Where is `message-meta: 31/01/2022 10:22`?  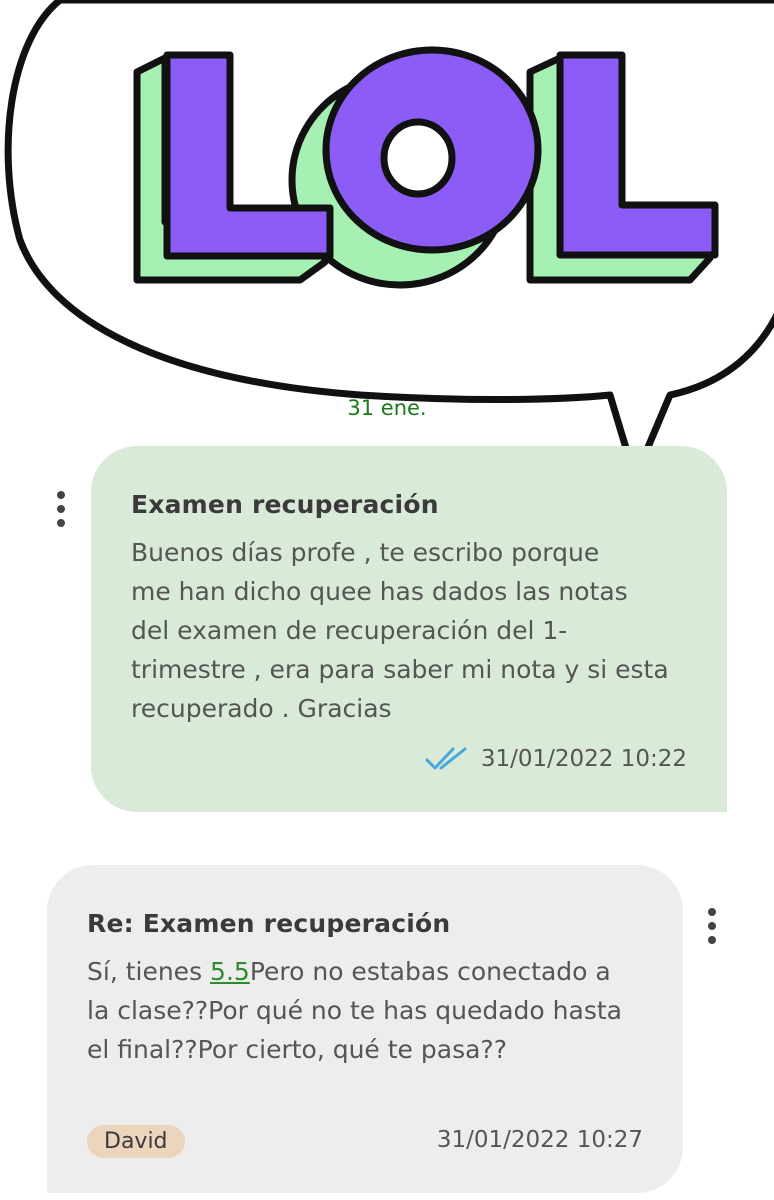 message-meta: 31/01/2022 10:22 is located at coordinates (556, 759).